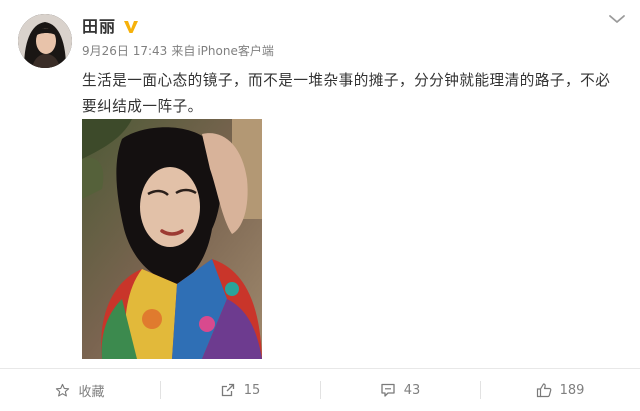 Image resolution: width=640 pixels, height=411 pixels. What do you see at coordinates (617, 19) in the screenshot?
I see `chevron-down-icon` at bounding box center [617, 19].